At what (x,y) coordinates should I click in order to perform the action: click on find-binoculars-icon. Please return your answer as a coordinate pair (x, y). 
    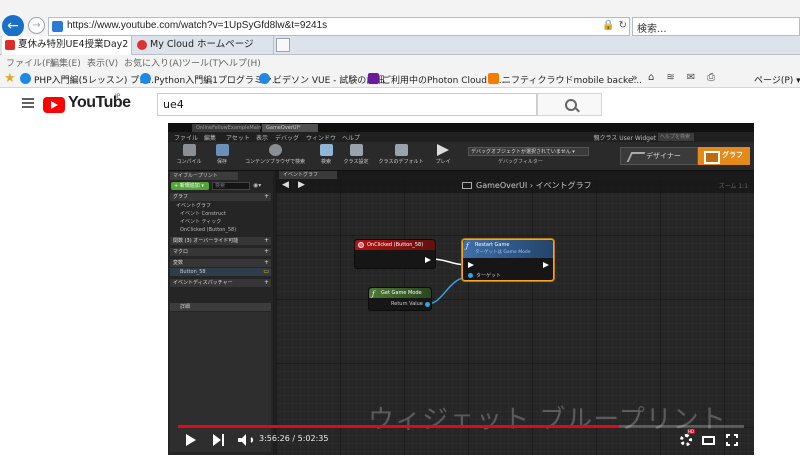
    Looking at the image, I should click on (326, 150).